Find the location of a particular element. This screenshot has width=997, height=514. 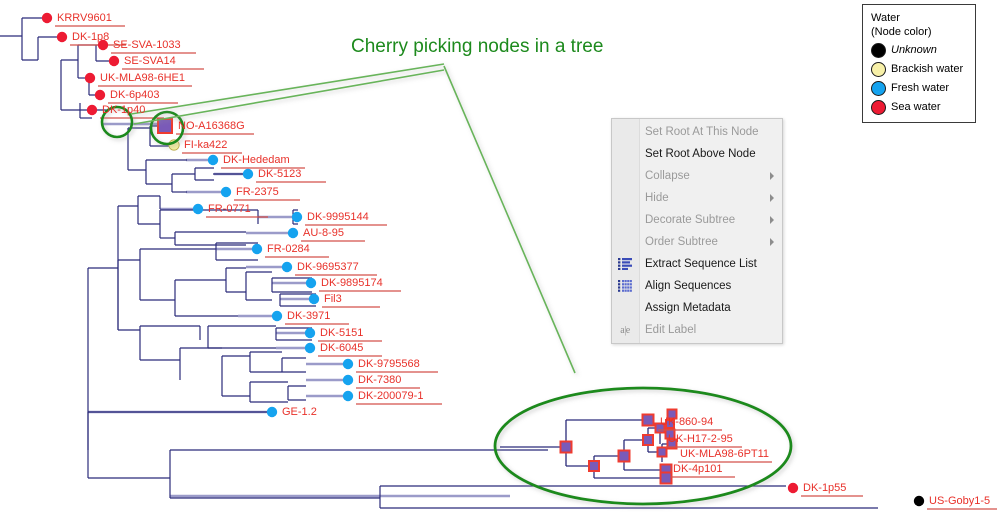

context-menu-item: Set Root Above Node is located at coordinates (697, 154).